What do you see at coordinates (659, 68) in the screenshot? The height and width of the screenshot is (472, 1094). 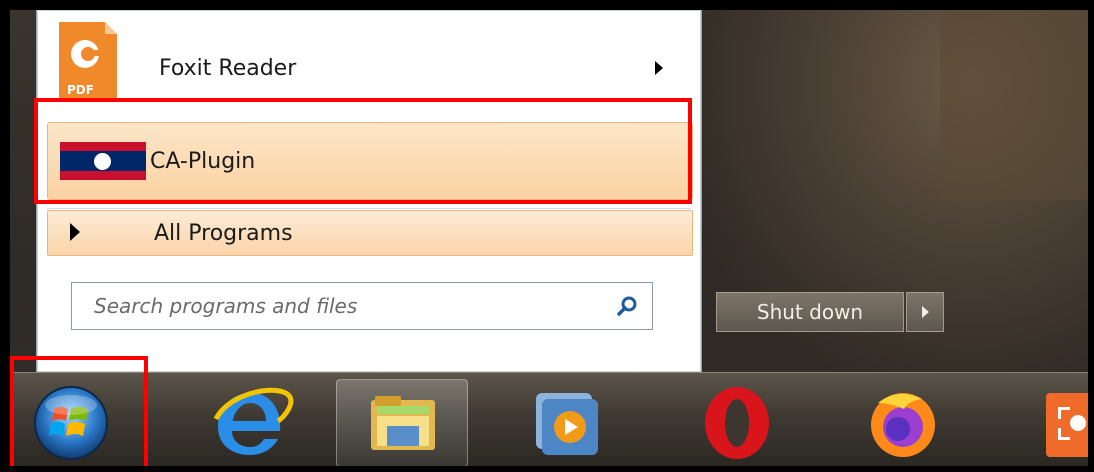 I see `submenu-arrow-icon` at bounding box center [659, 68].